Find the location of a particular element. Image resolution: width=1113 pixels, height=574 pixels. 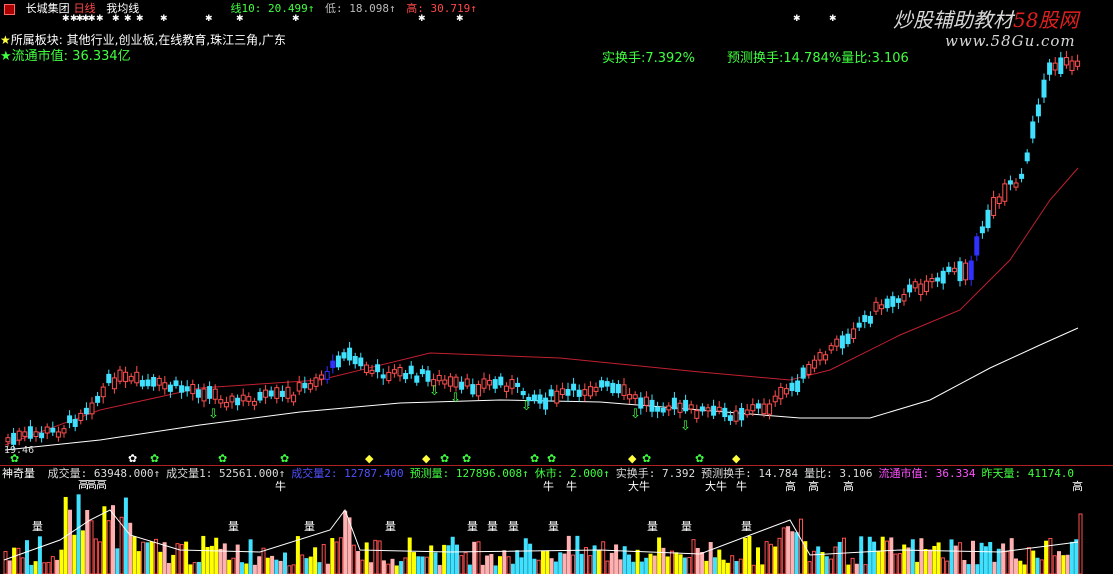

top-signal-markers: ✱ ✱✱✱✱ ✱ ✱ ✱ ✱ ✱ ✱ ✱ ✱ ✱ ✱ ✱ ✱ is located at coordinates (449, 19).